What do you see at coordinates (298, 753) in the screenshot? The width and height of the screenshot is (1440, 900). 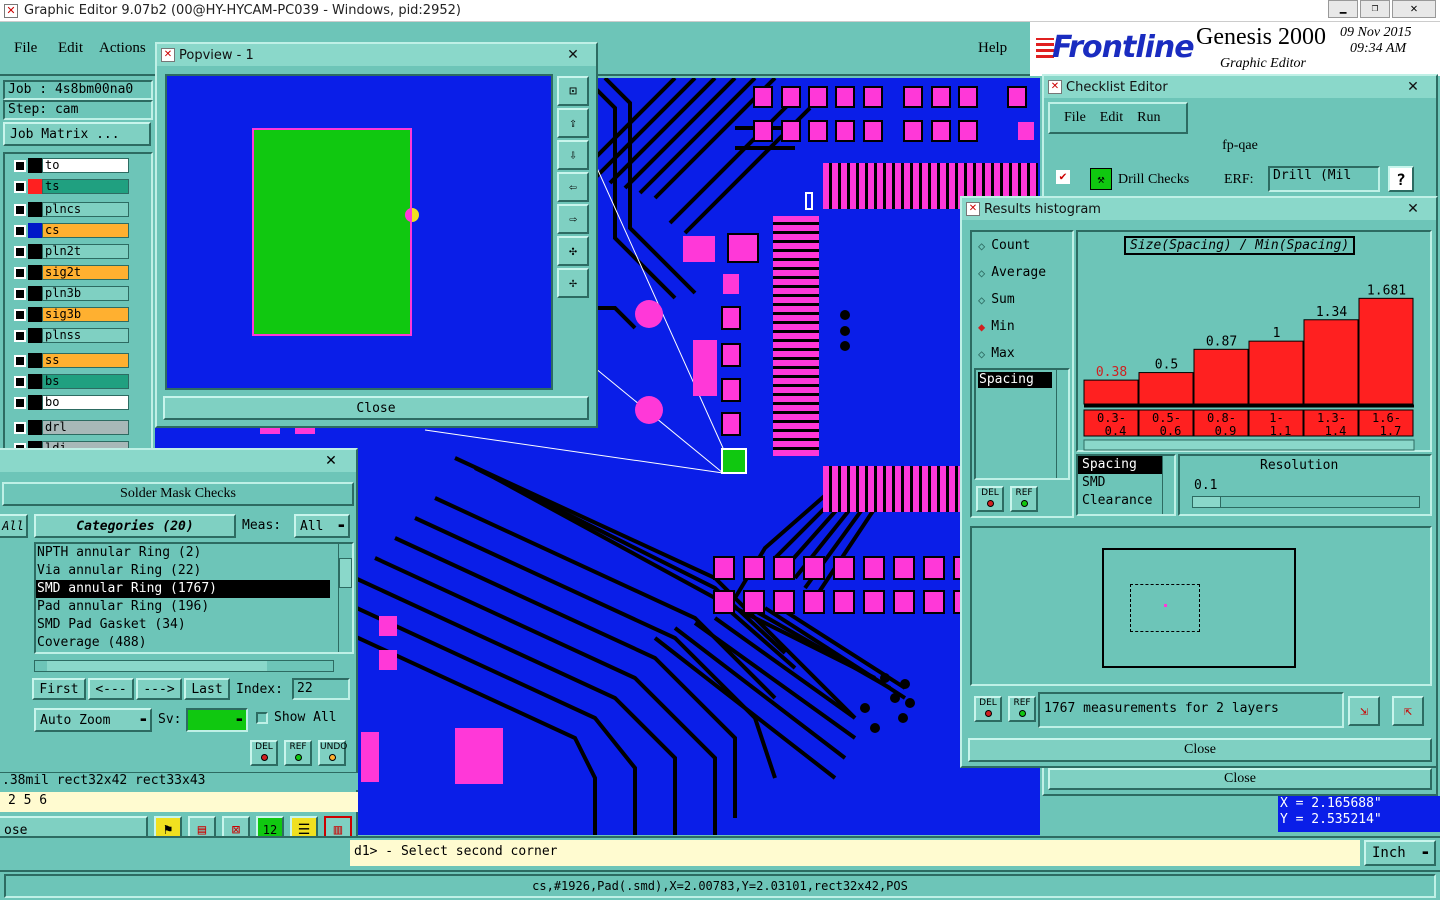 I see `ref-button: REF` at bounding box center [298, 753].